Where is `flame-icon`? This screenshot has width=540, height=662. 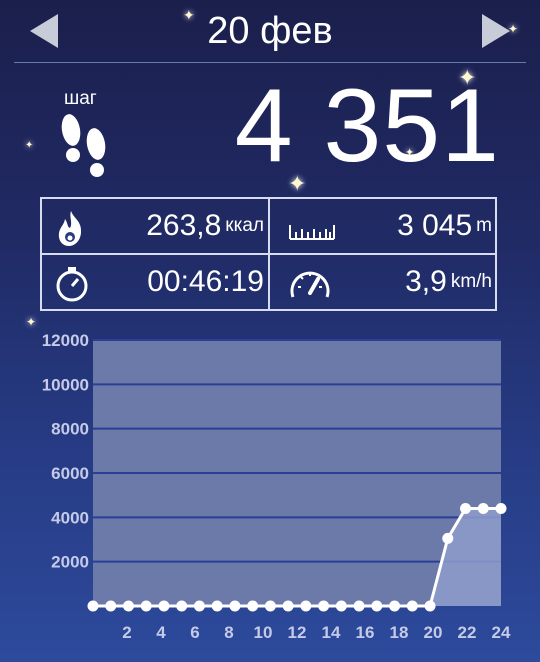
flame-icon is located at coordinates (71, 230).